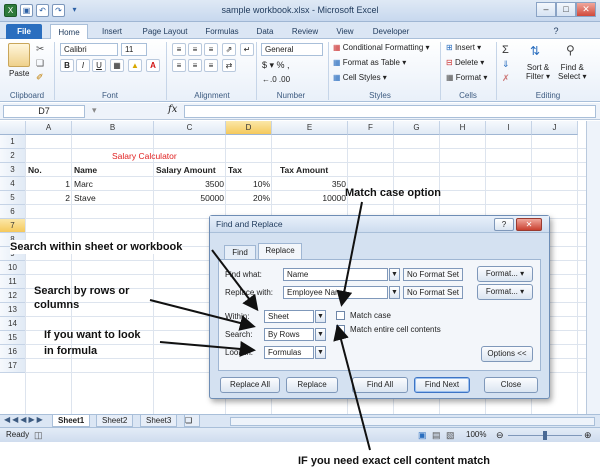 The width and height of the screenshot is (600, 473). I want to click on arrow-match-case, so click(349, 254).